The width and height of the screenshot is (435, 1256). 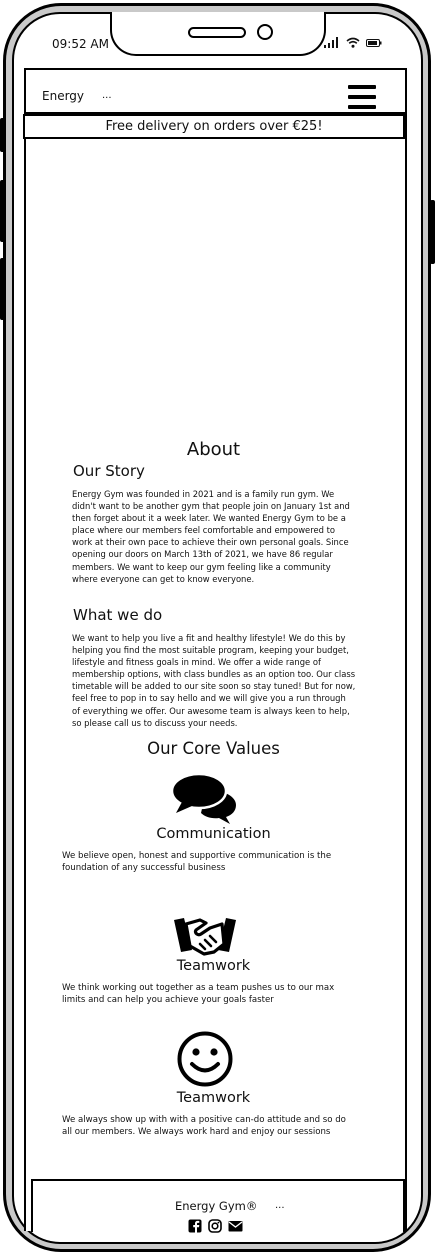 I want to click on menu-icon, so click(x=362, y=97).